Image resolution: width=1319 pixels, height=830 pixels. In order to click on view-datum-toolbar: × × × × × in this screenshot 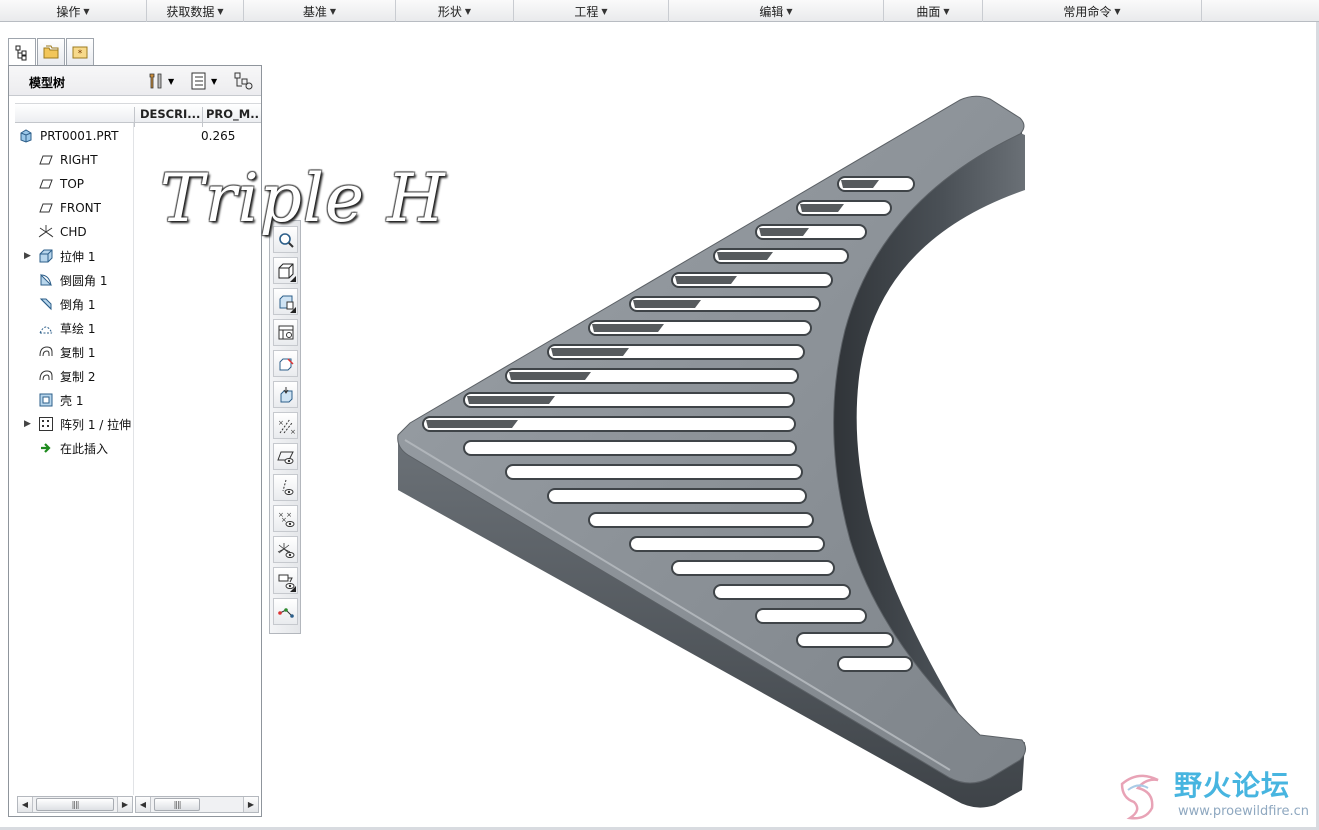, I will do `click(285, 427)`.